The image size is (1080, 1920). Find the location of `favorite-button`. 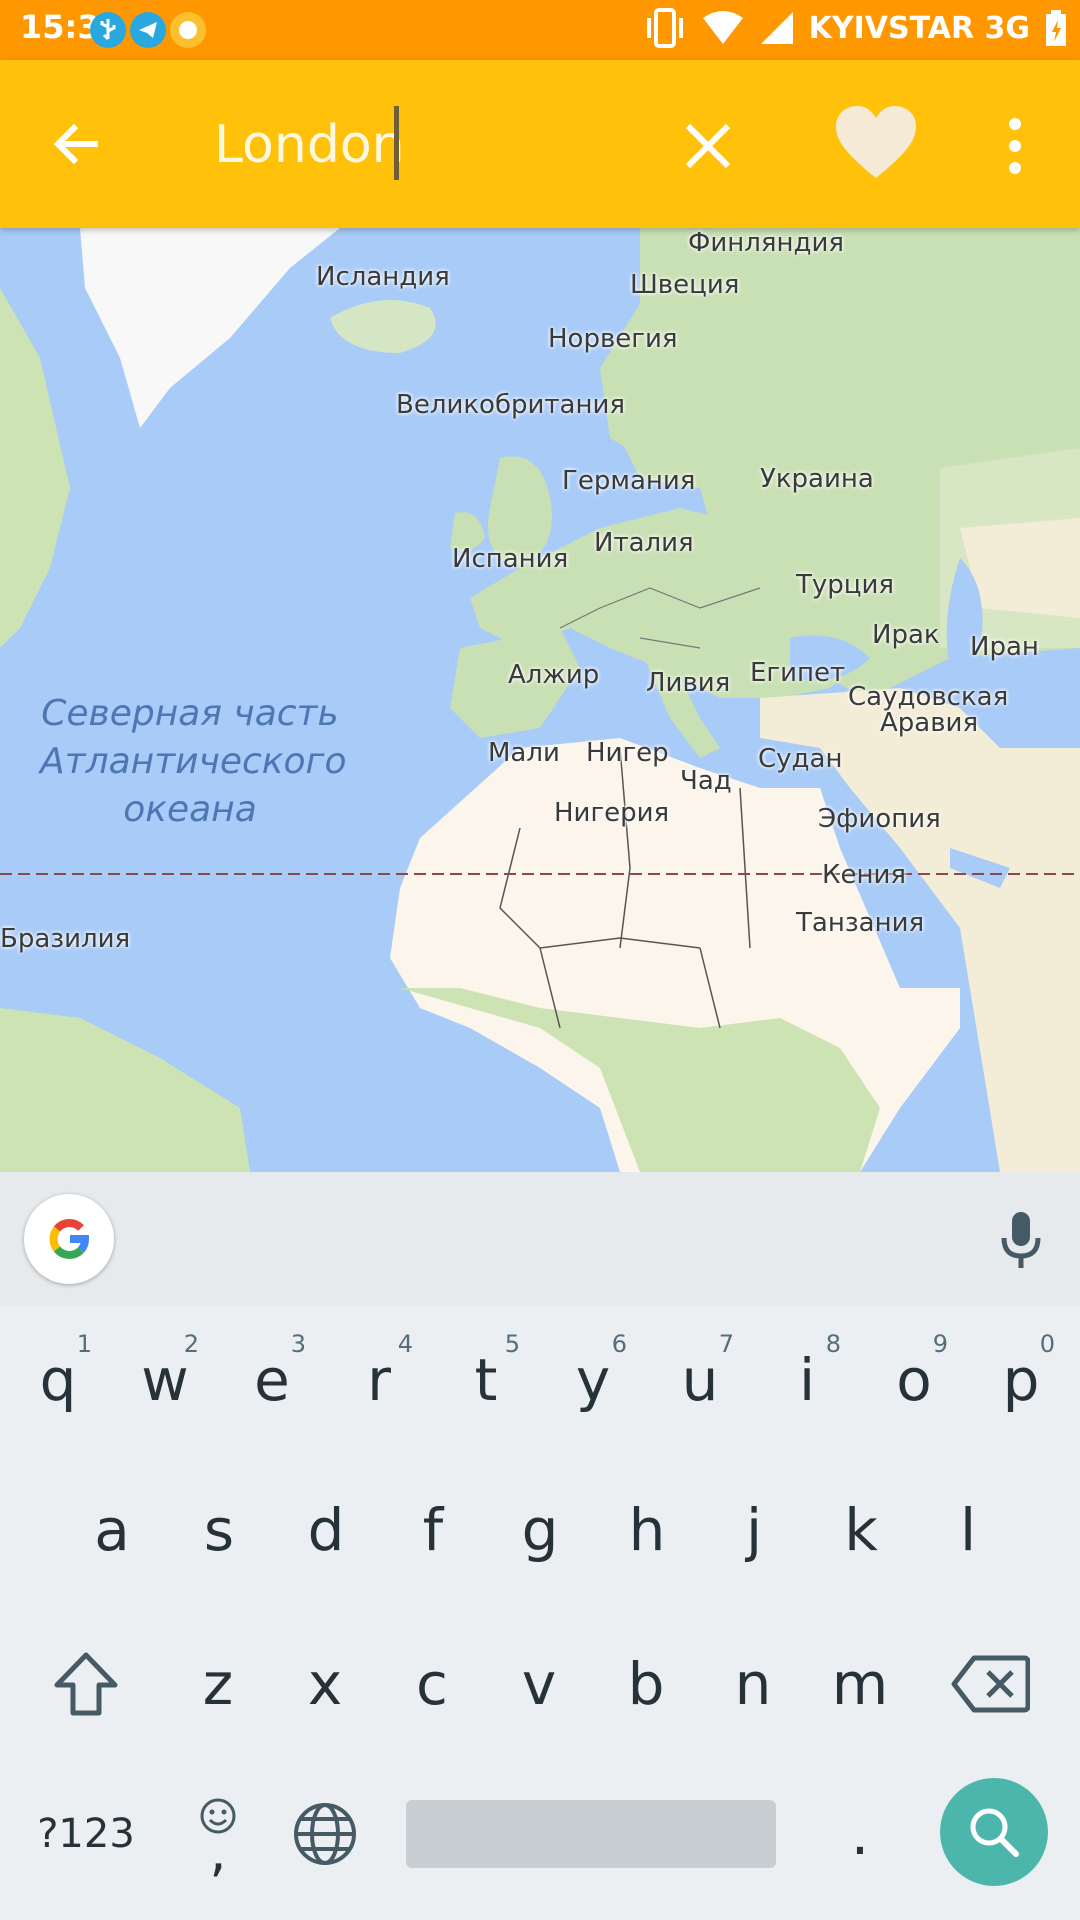

favorite-button is located at coordinates (876, 144).